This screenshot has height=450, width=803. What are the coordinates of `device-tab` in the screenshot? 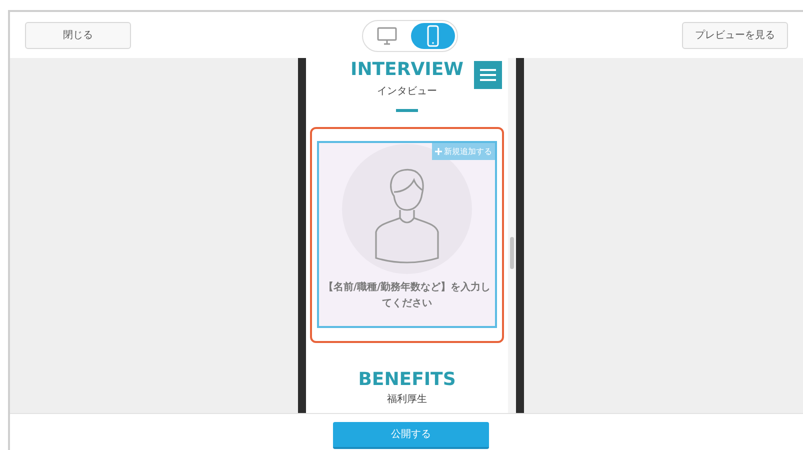 It's located at (433, 36).